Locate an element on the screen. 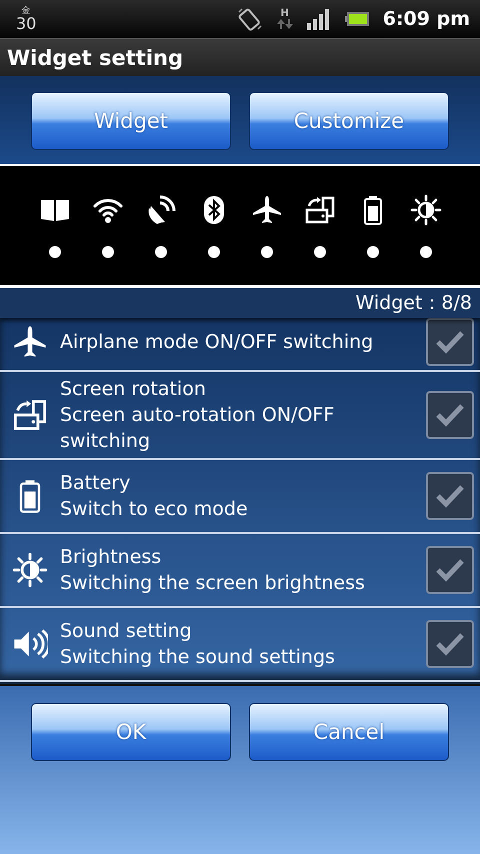 This screenshot has width=480, height=854. setting-description: Switching the sound settings is located at coordinates (198, 657).